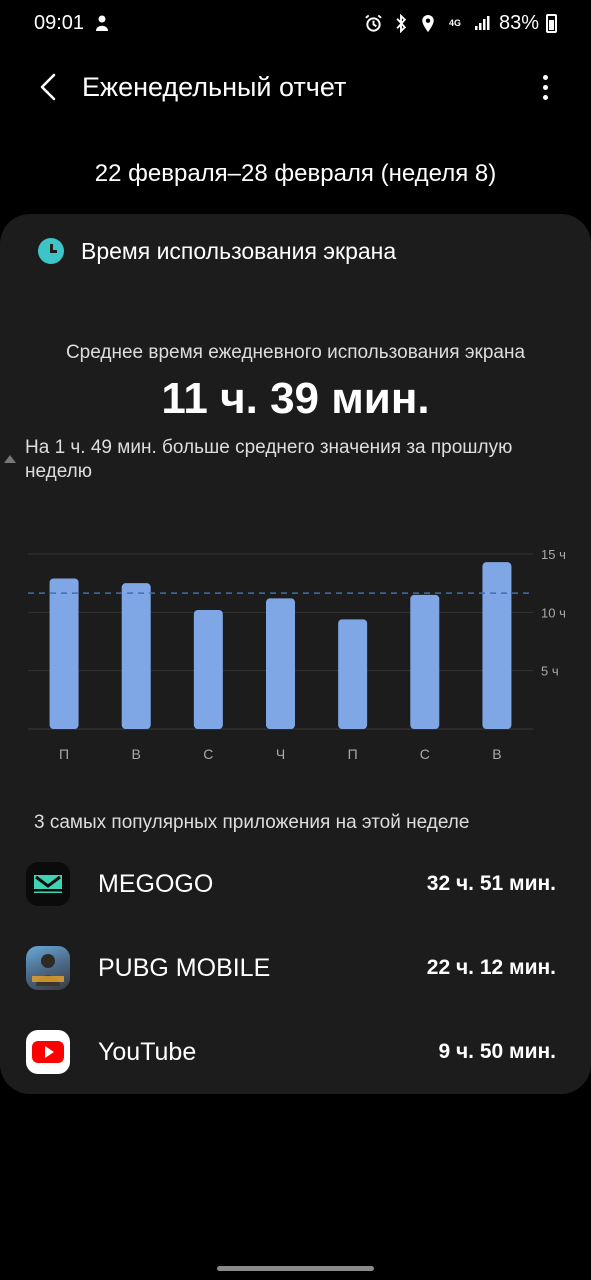 The image size is (591, 1280). What do you see at coordinates (48, 1052) in the screenshot?
I see `youtube-icon` at bounding box center [48, 1052].